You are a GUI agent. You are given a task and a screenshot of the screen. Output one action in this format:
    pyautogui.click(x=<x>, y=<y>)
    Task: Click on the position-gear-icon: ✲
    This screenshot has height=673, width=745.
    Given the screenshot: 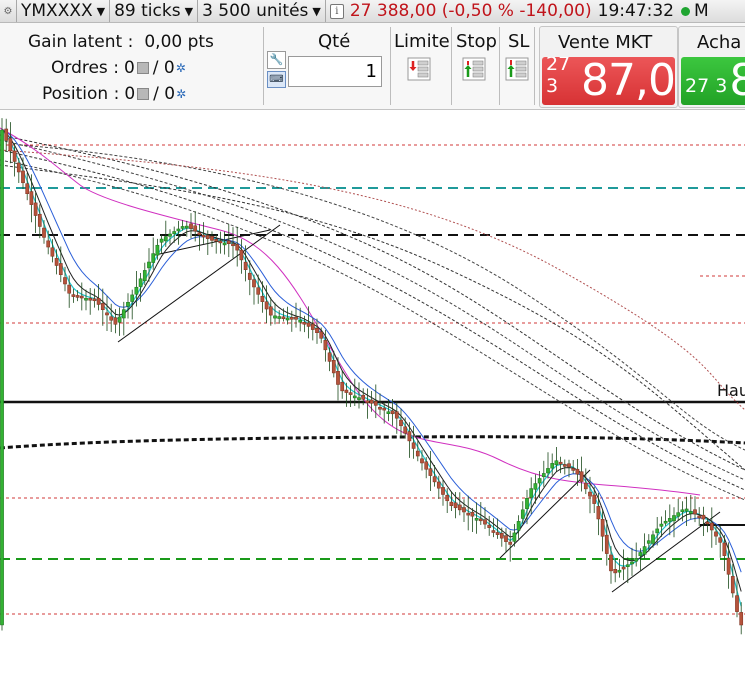 What is the action you would take?
    pyautogui.click(x=181, y=94)
    